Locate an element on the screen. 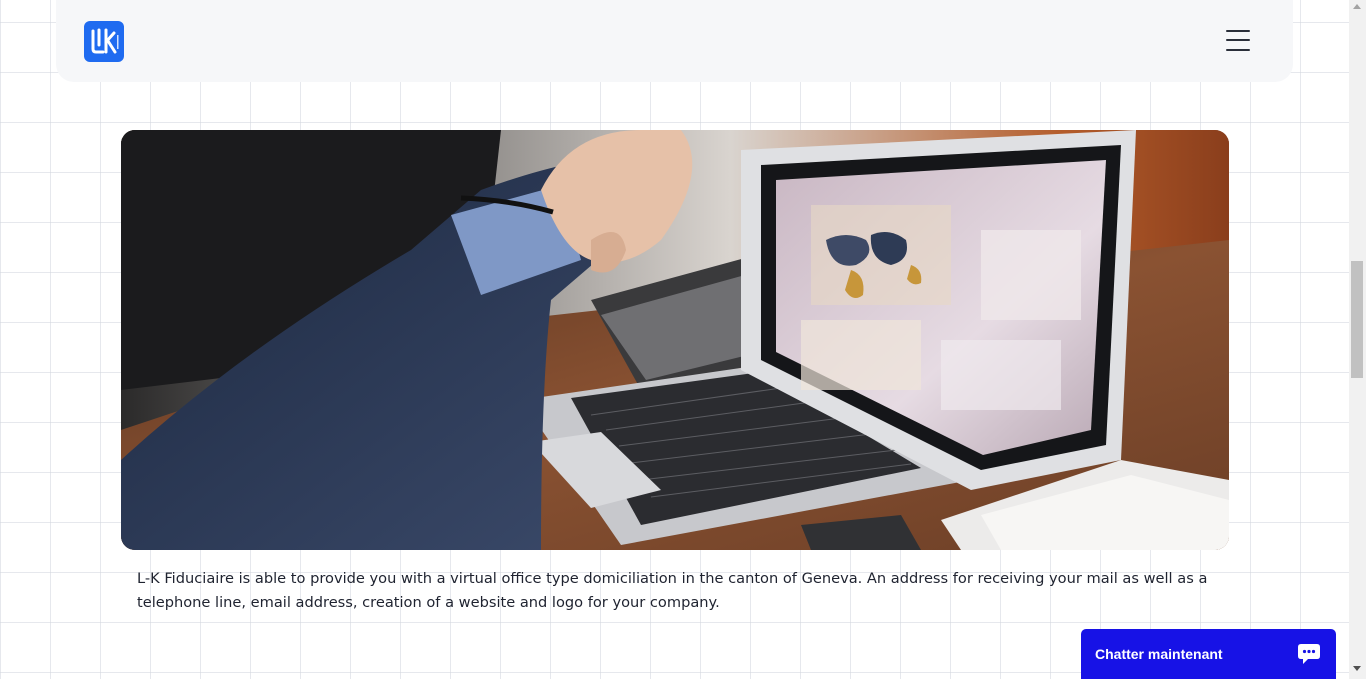 The image size is (1366, 679). company-logo is located at coordinates (104, 41).